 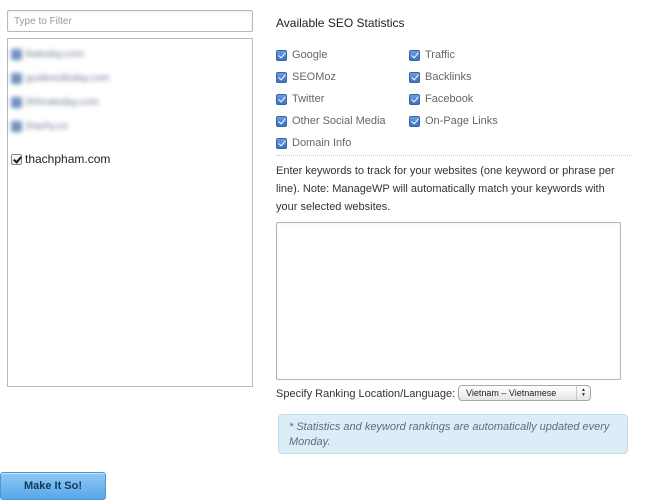 What do you see at coordinates (461, 121) in the screenshot?
I see `stat-label: On-Page Links` at bounding box center [461, 121].